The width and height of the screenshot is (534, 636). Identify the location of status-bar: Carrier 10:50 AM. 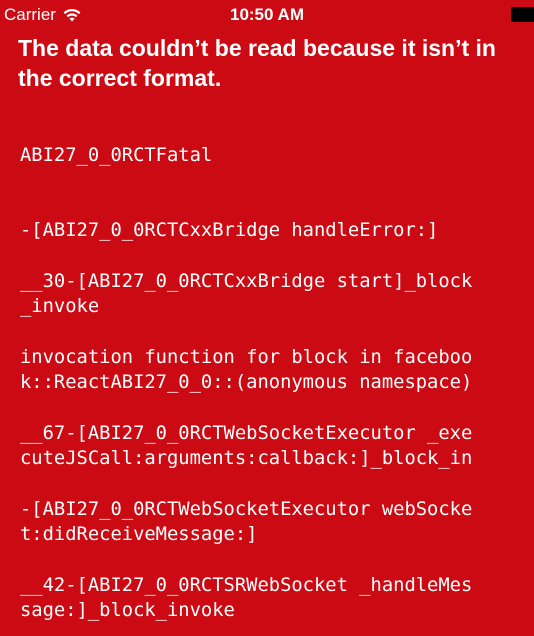
(267, 15).